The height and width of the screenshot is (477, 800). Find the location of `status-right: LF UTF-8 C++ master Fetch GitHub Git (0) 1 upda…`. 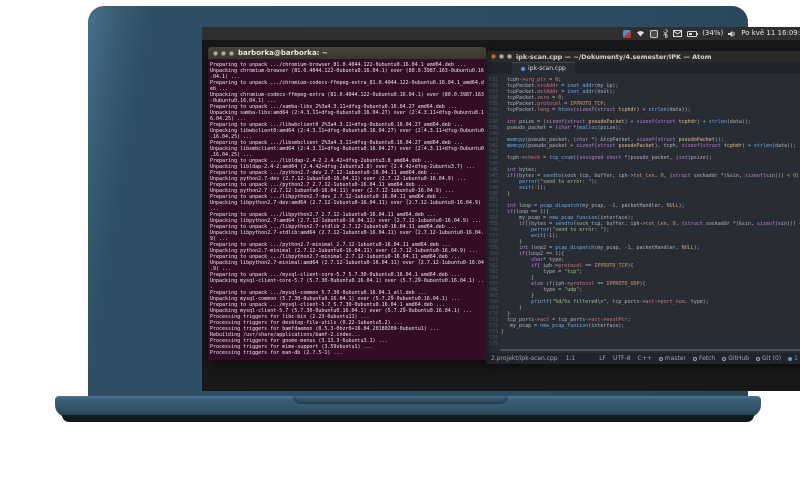

status-right: LF UTF-8 C++ master Fetch GitHub Git (0) 1 upda… is located at coordinates (699, 358).